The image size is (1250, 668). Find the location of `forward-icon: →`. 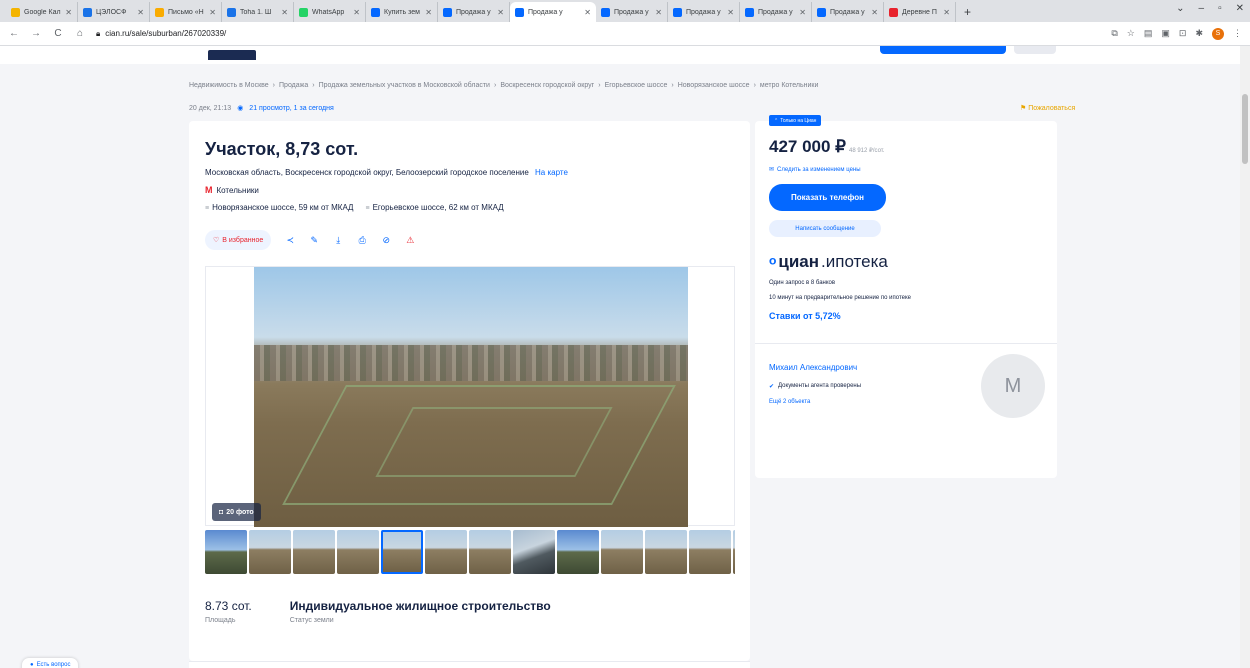

forward-icon: → is located at coordinates (36, 33).